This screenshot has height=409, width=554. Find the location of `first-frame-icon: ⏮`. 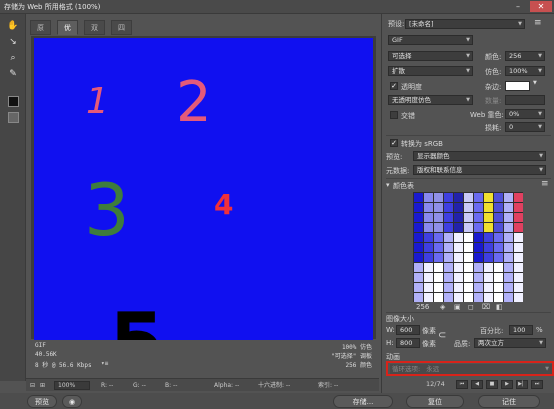

first-frame-icon: ⏮ is located at coordinates (462, 384).